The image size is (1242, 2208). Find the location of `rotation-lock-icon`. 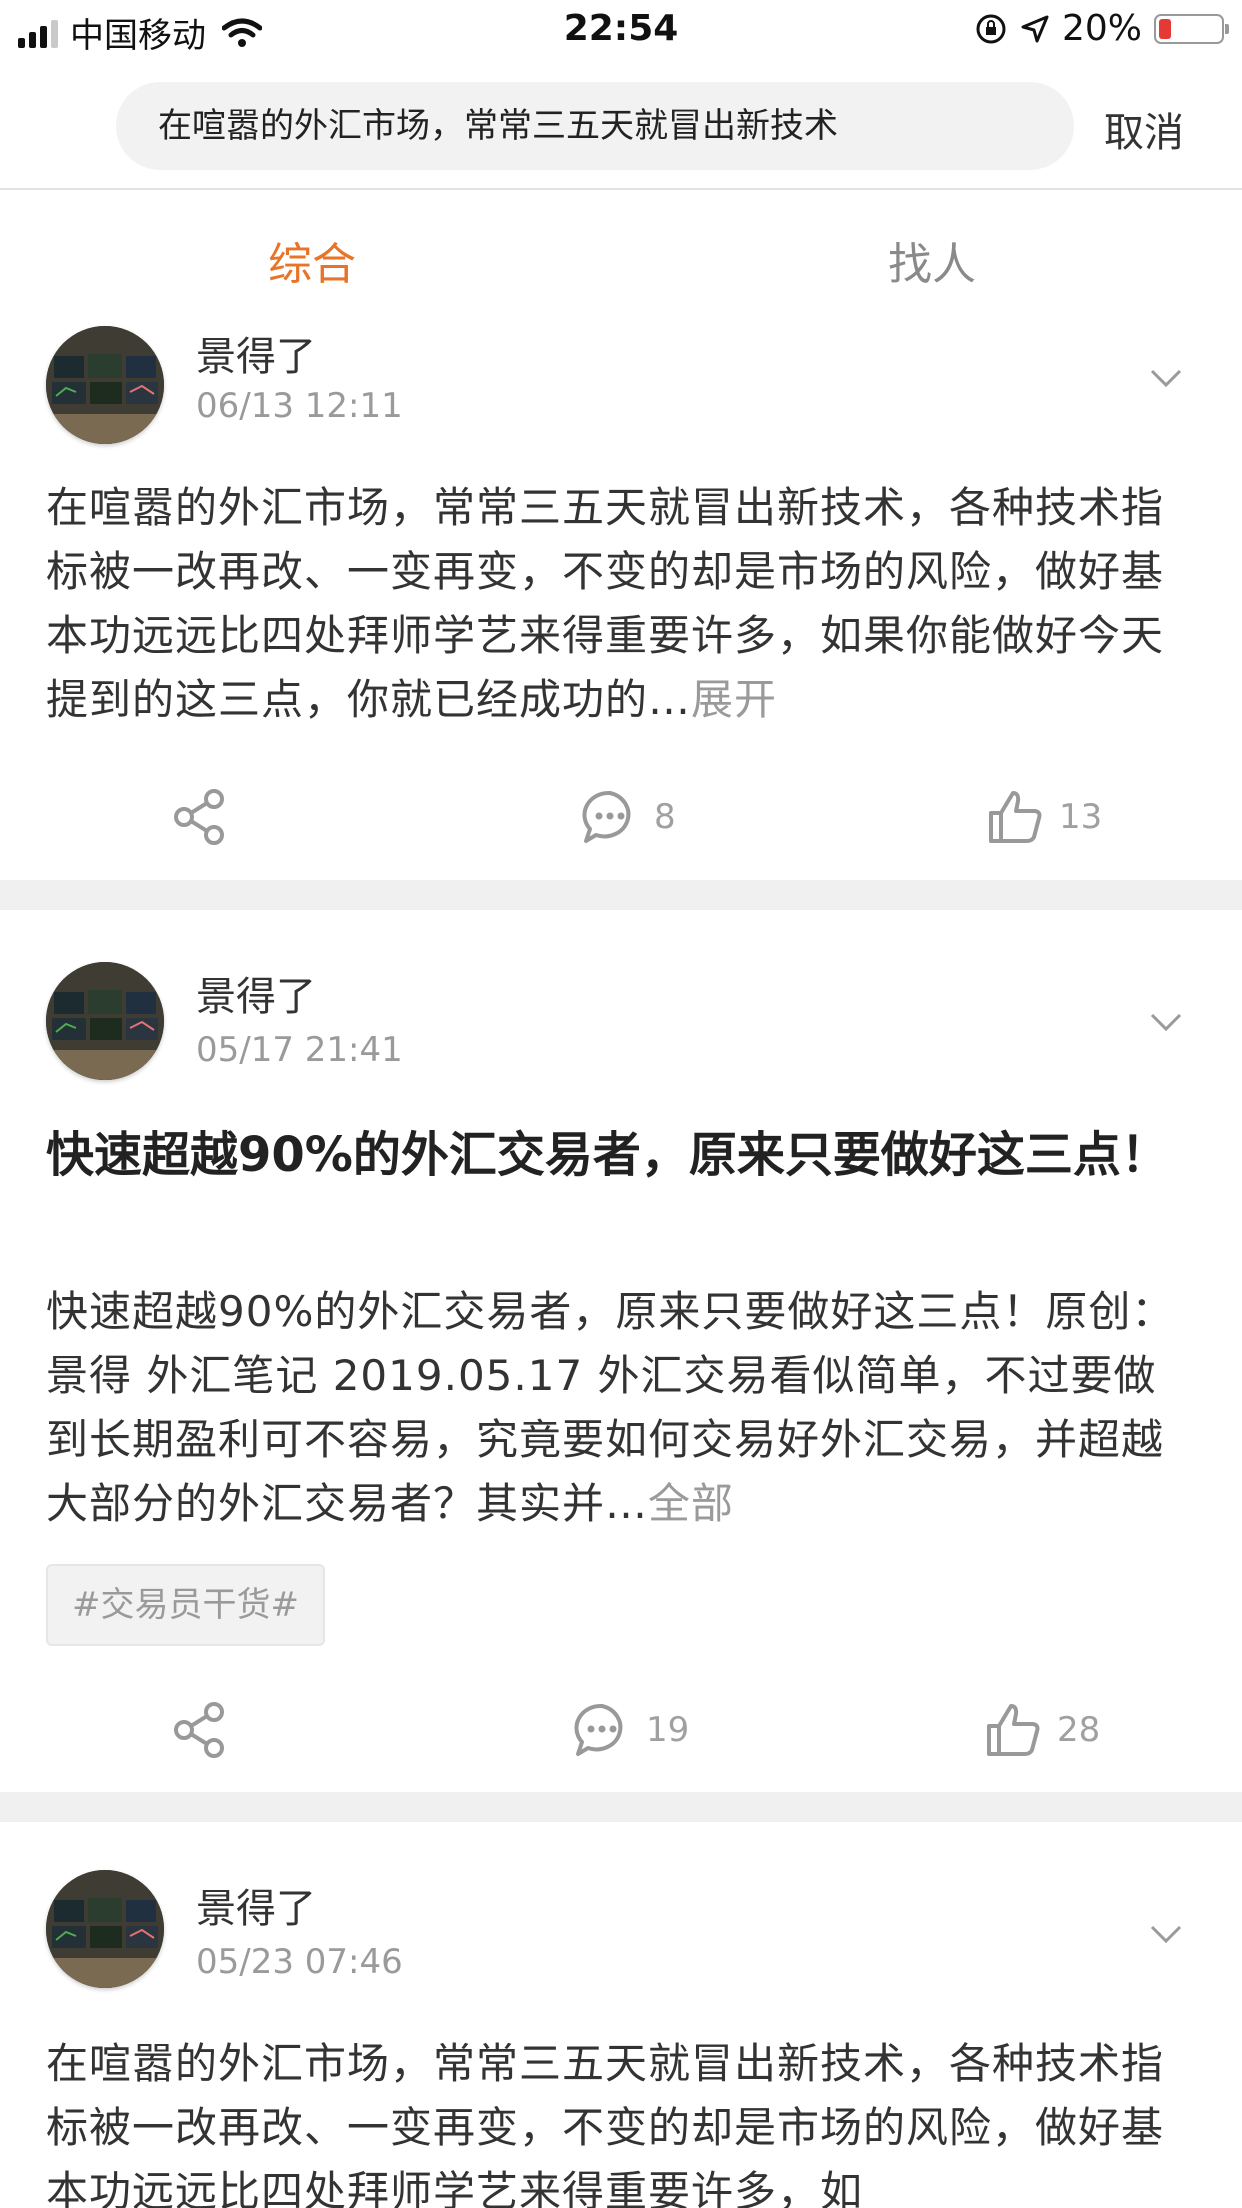

rotation-lock-icon is located at coordinates (991, 28).